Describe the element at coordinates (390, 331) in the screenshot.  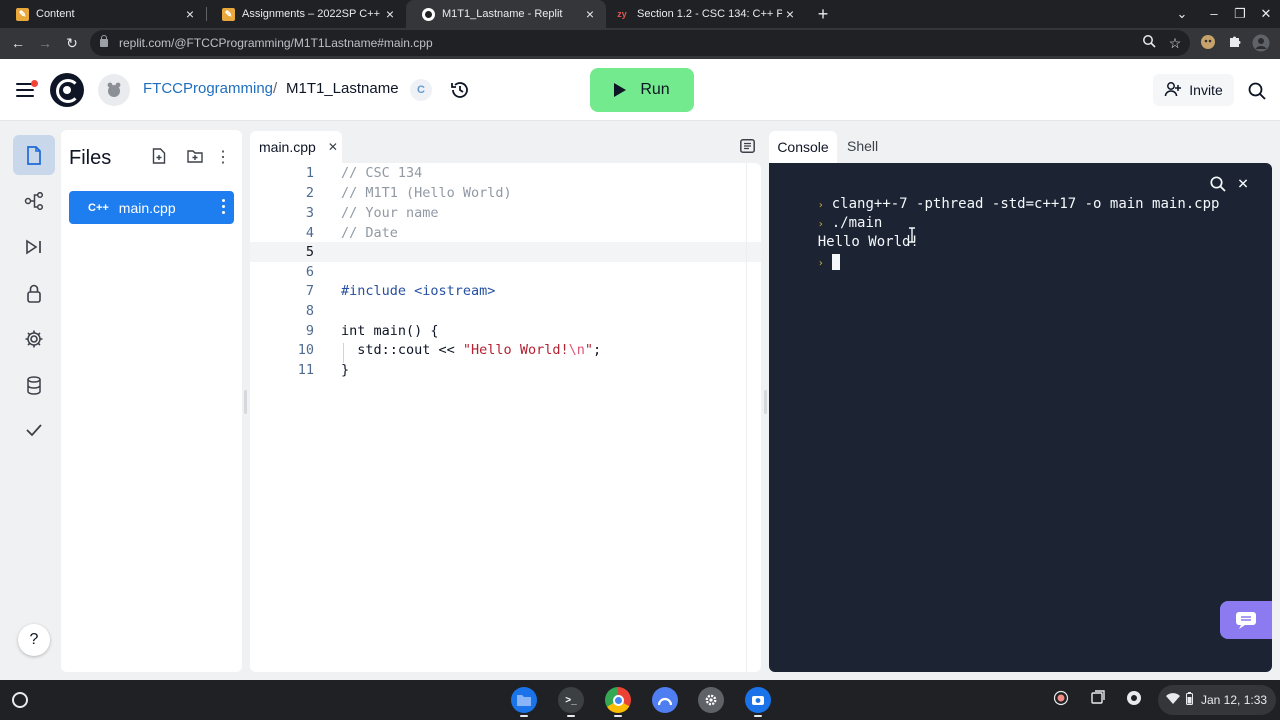
I see `line-text: int main() {` at that location.